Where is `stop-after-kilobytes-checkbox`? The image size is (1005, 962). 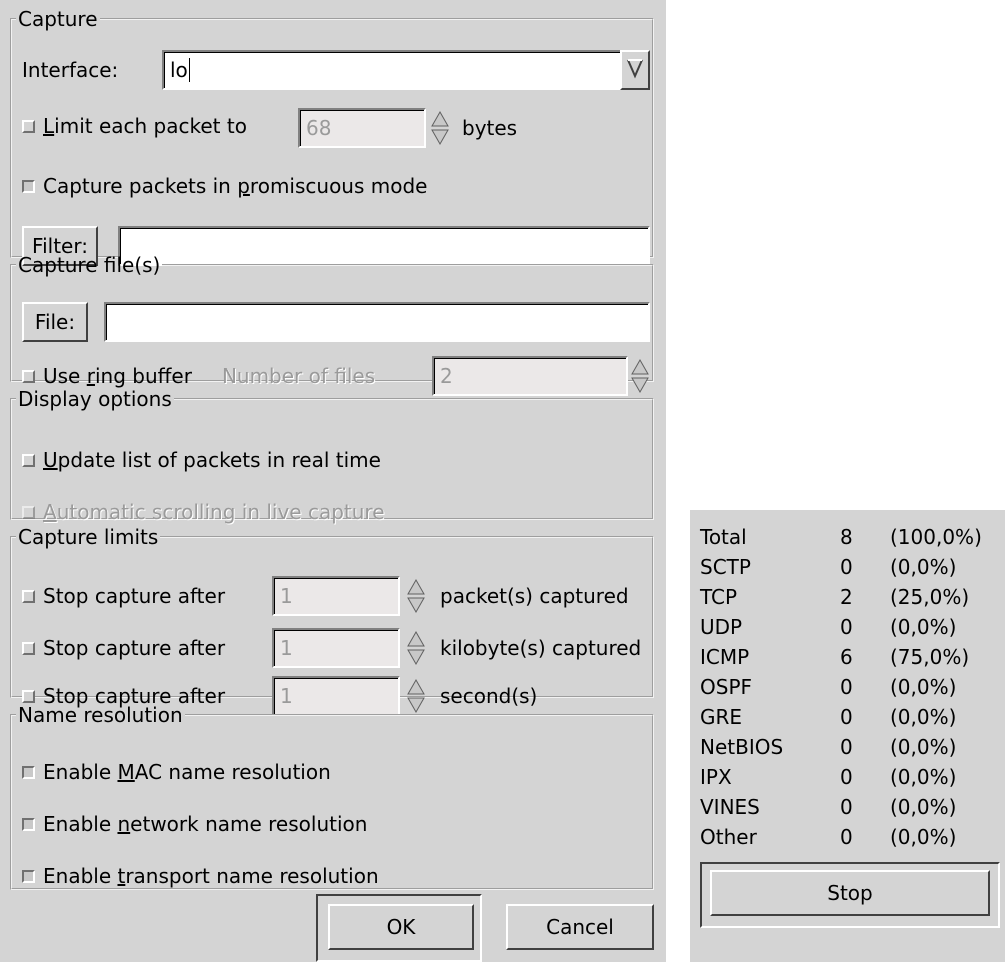 stop-after-kilobytes-checkbox is located at coordinates (28, 648).